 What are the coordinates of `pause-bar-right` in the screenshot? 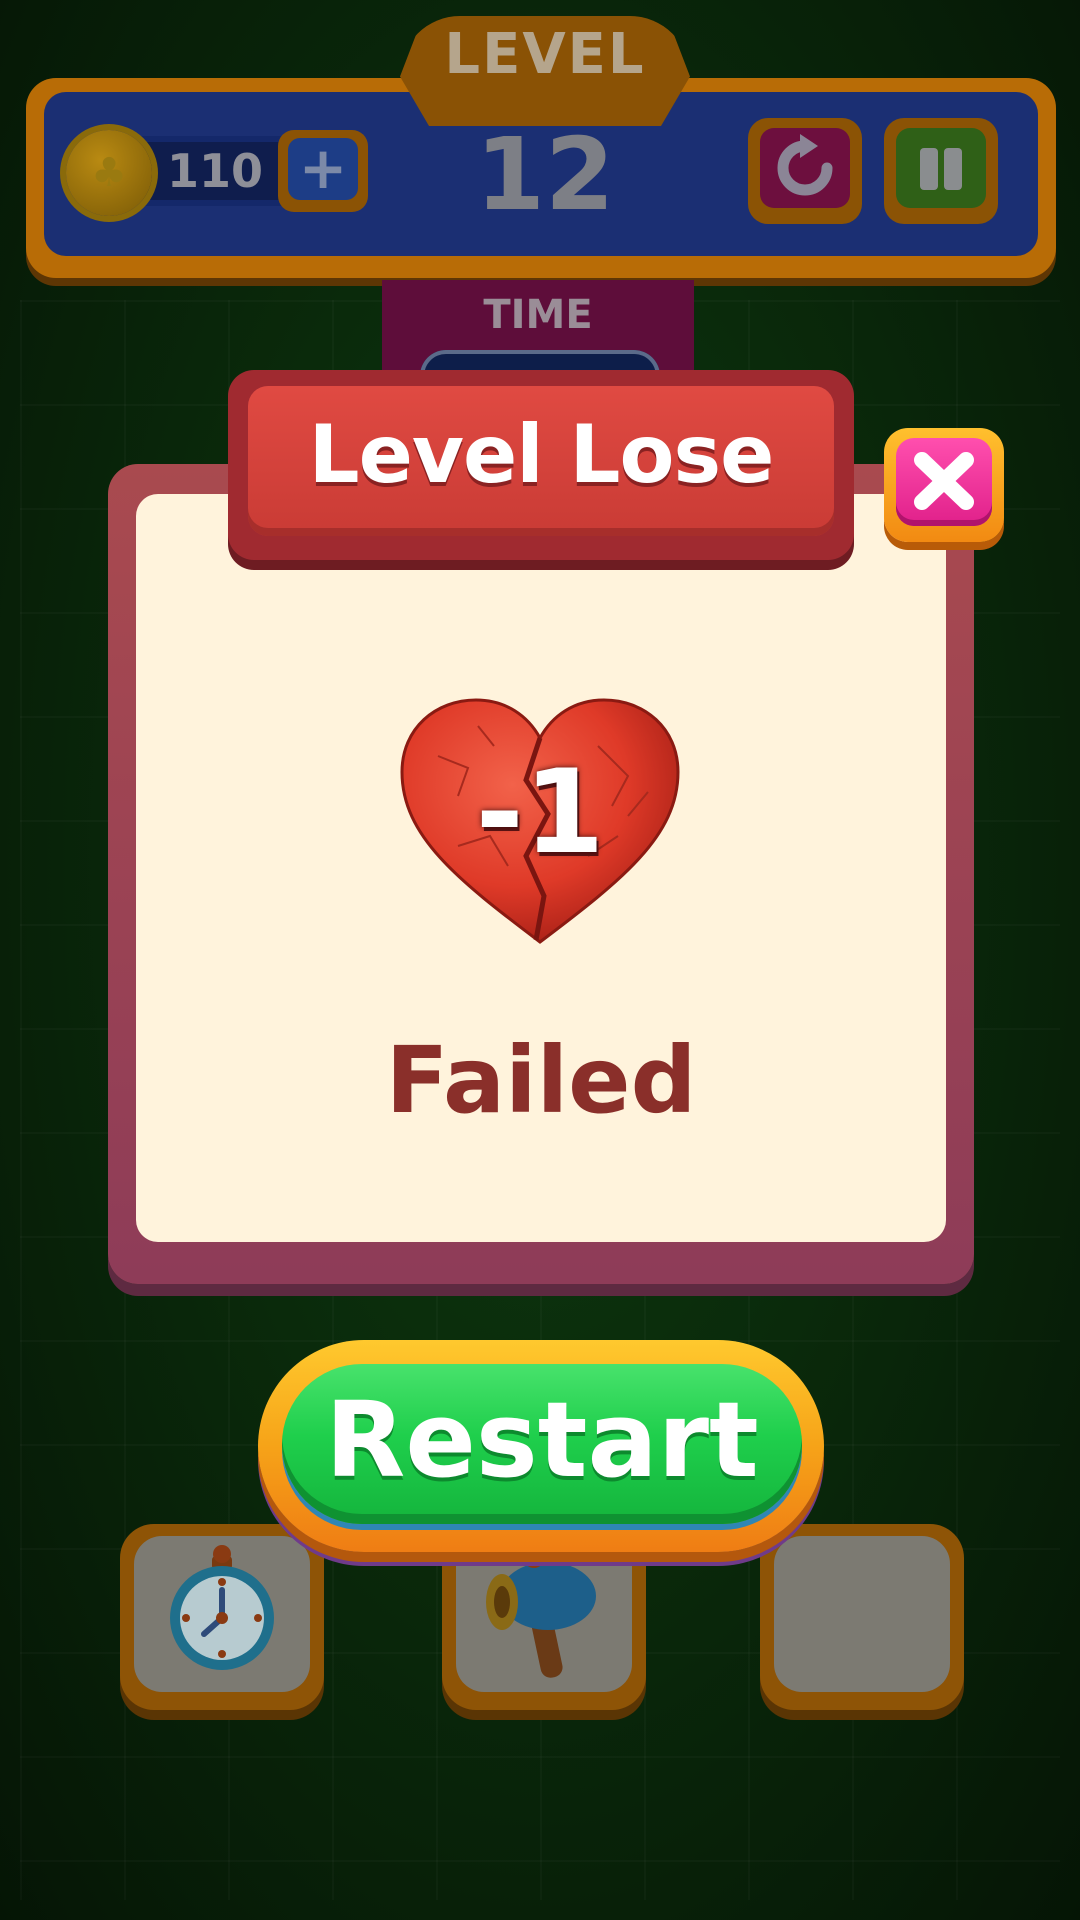 It's located at (953, 169).